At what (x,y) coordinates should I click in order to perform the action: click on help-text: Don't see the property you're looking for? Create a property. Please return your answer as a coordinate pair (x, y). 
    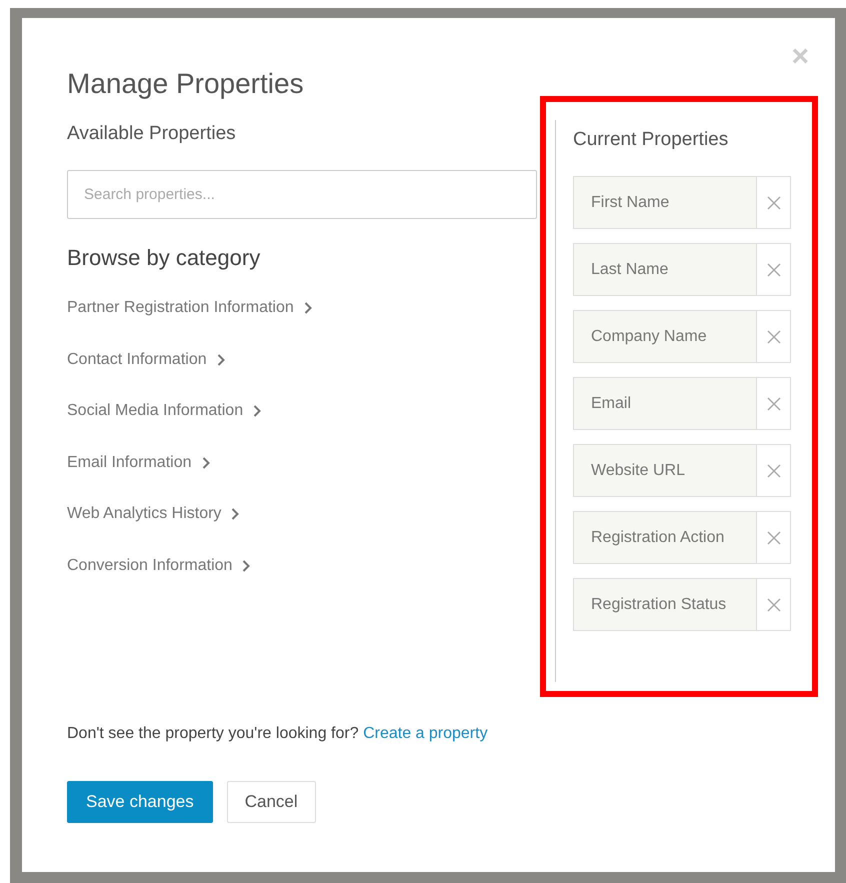
    Looking at the image, I should click on (278, 734).